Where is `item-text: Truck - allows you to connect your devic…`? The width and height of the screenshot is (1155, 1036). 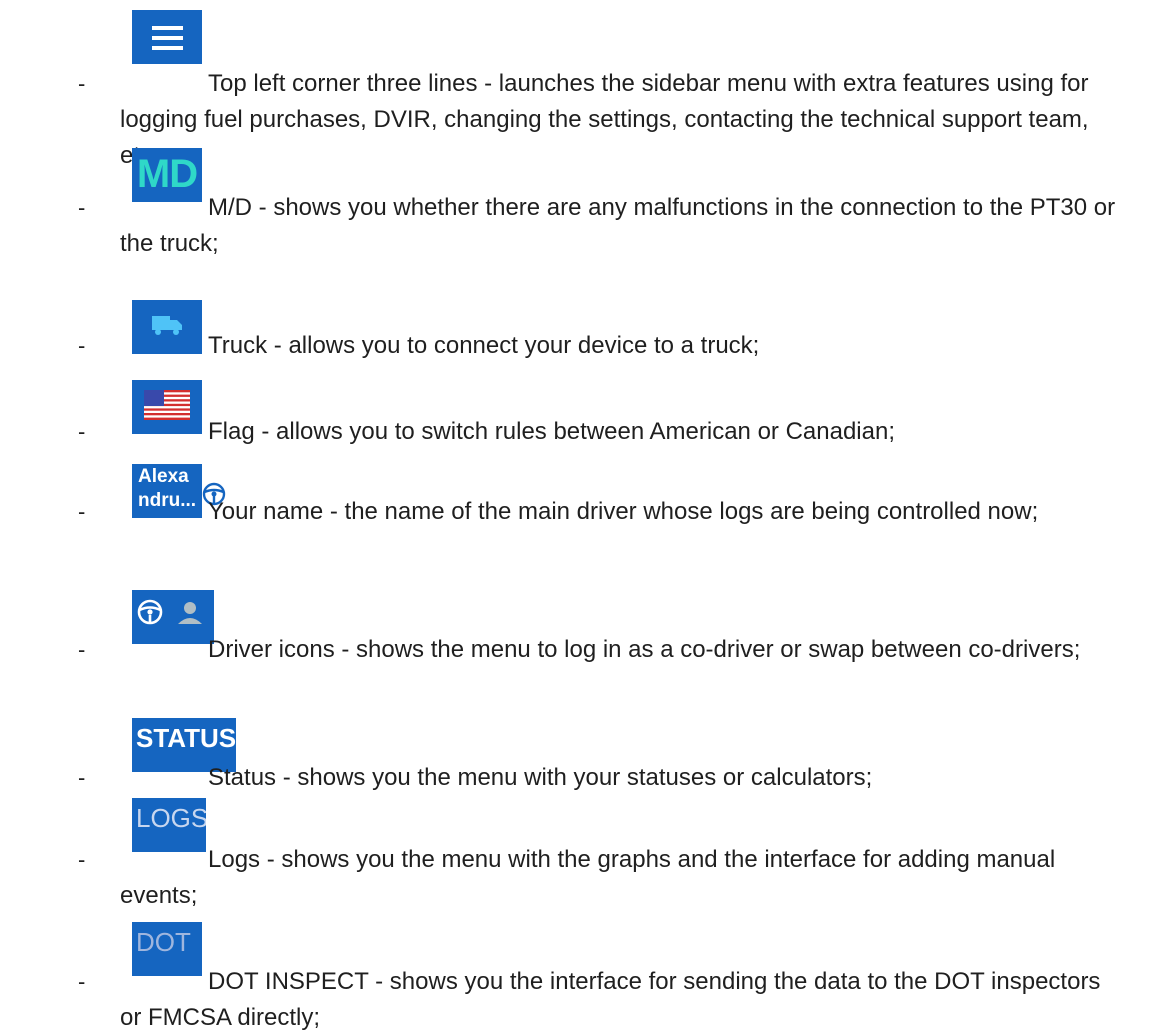 item-text: Truck - allows you to connect your devic… is located at coordinates (484, 345).